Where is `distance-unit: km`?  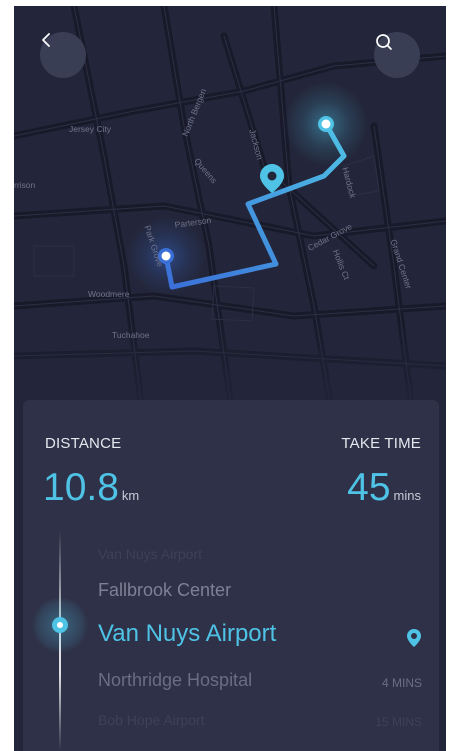
distance-unit: km is located at coordinates (130, 495).